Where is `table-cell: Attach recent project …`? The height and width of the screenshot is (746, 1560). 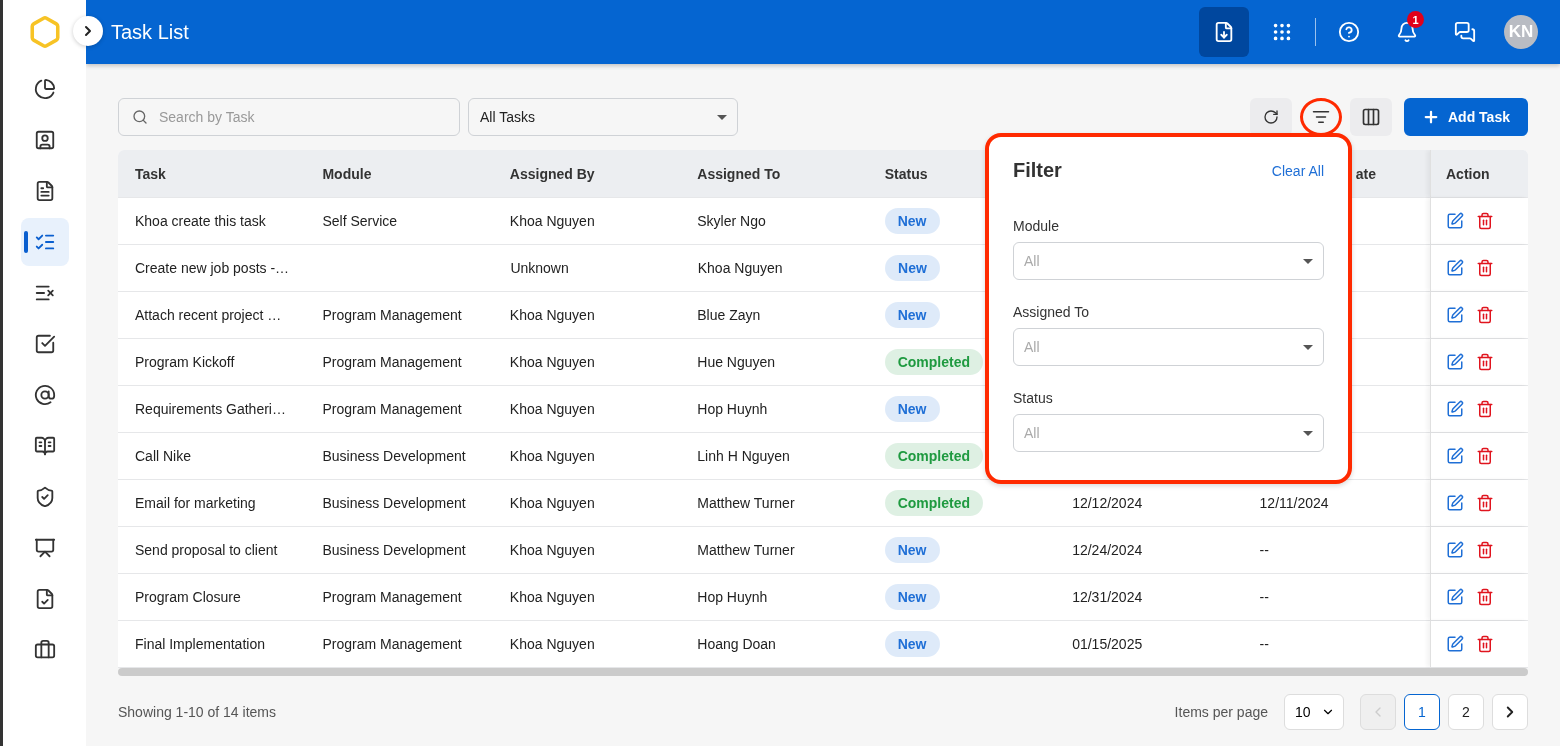 table-cell: Attach recent project … is located at coordinates (208, 315).